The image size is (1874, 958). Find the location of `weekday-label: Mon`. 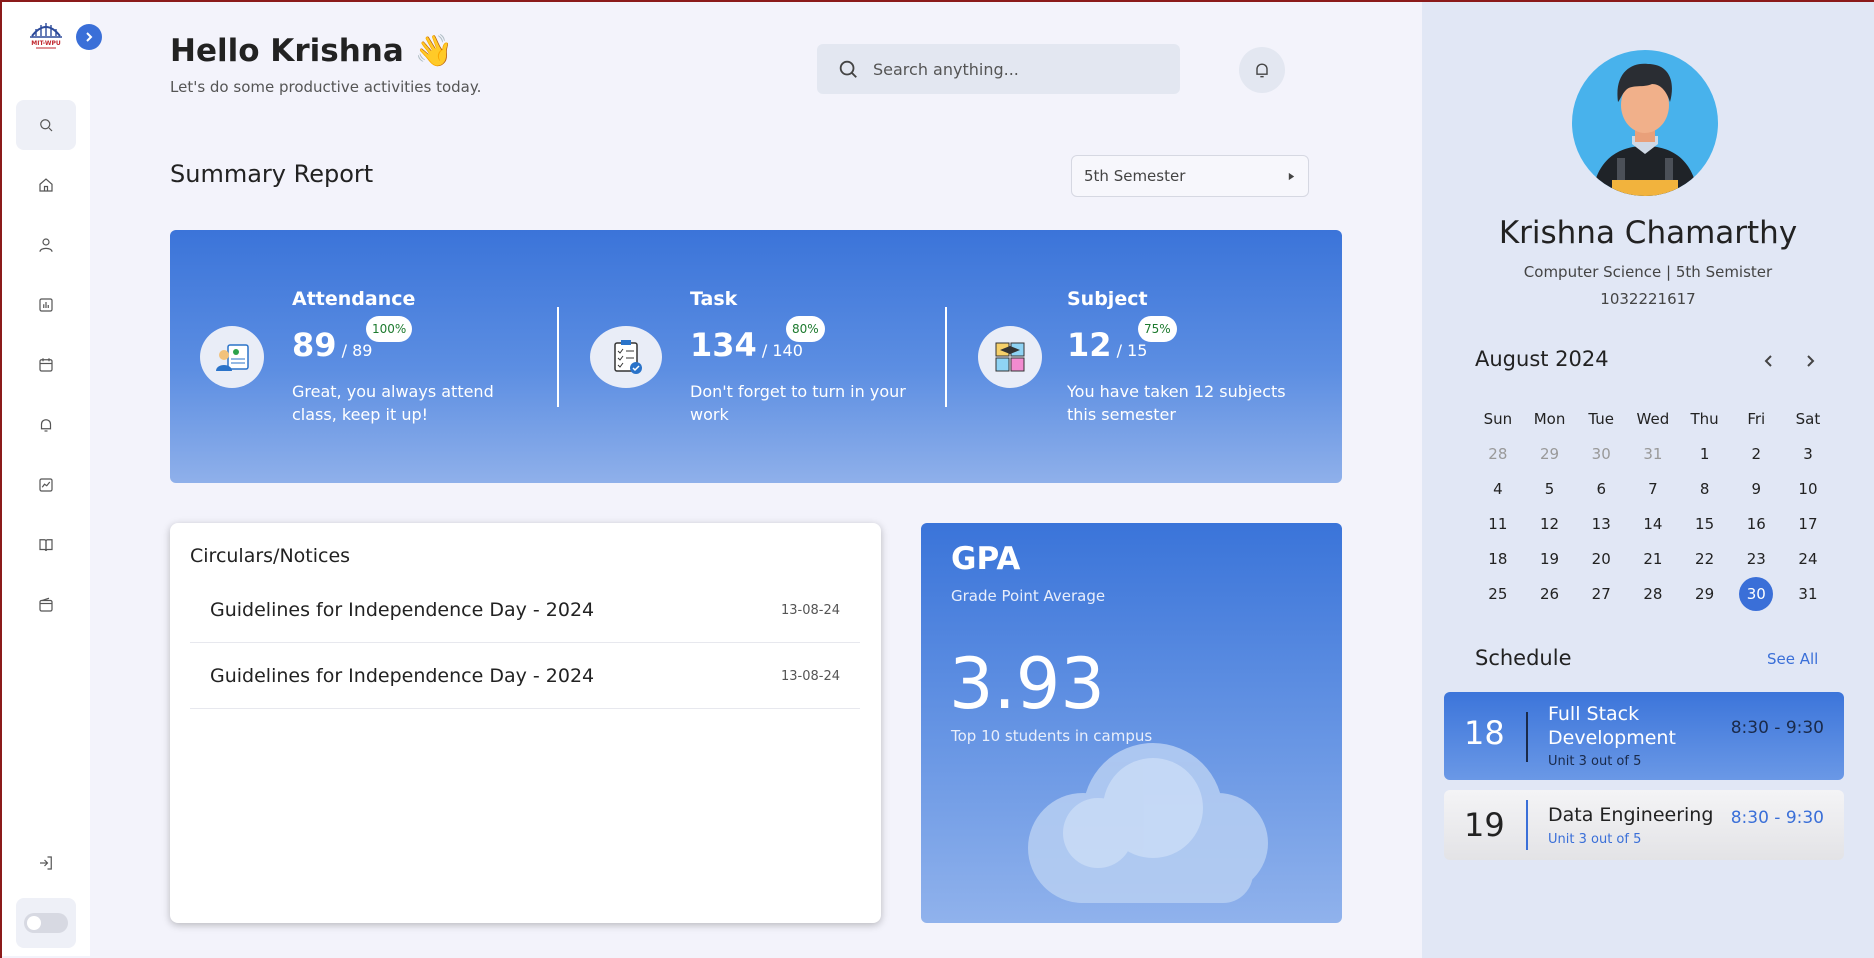

weekday-label: Mon is located at coordinates (1549, 419).